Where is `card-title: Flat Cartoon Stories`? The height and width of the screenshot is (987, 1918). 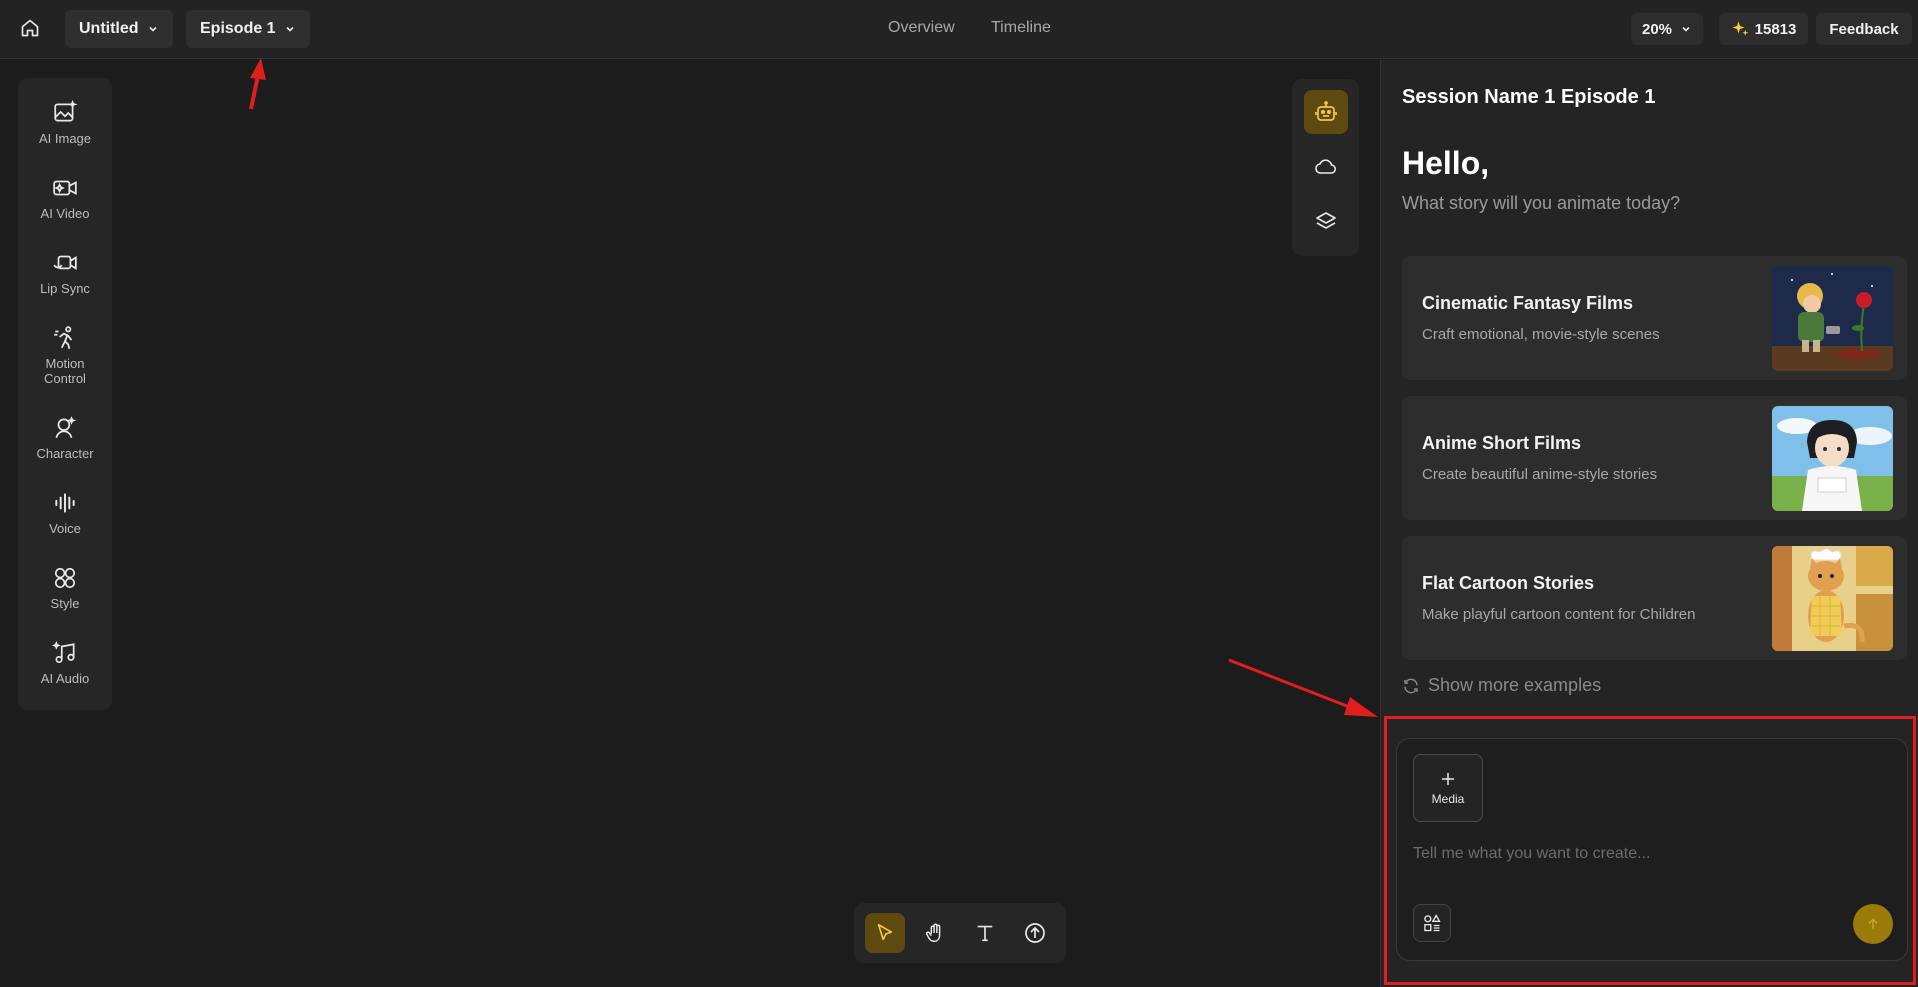
card-title: Flat Cartoon Stories is located at coordinates (1508, 583).